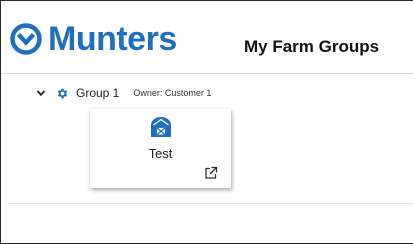 The width and height of the screenshot is (413, 244). Describe the element at coordinates (312, 46) in the screenshot. I see `page-title: My Farm Groups` at that location.